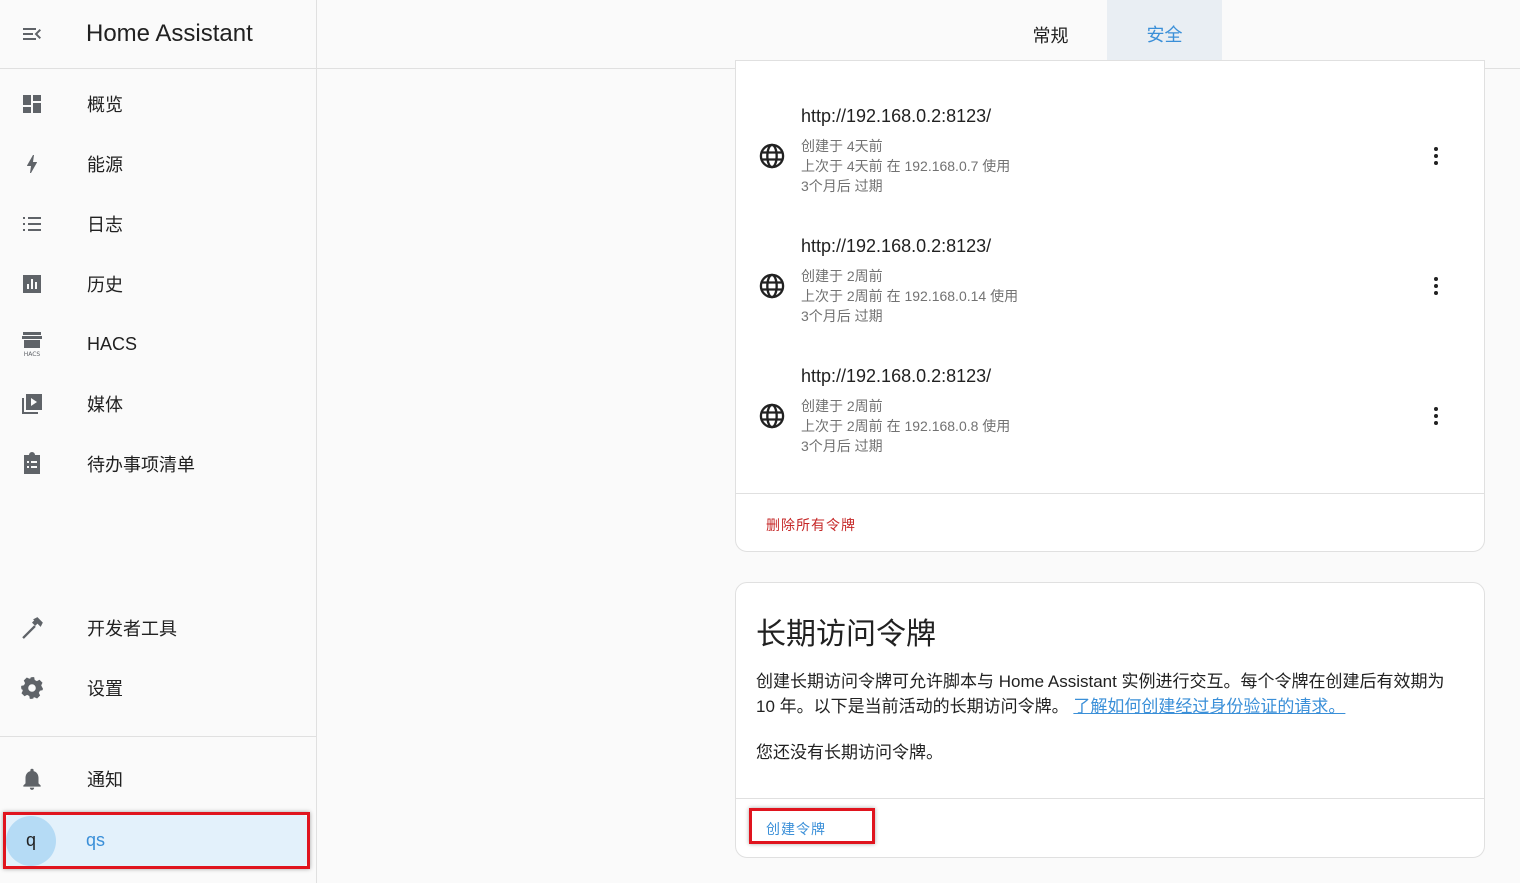 The image size is (1520, 883). I want to click on list-icon, so click(32, 224).